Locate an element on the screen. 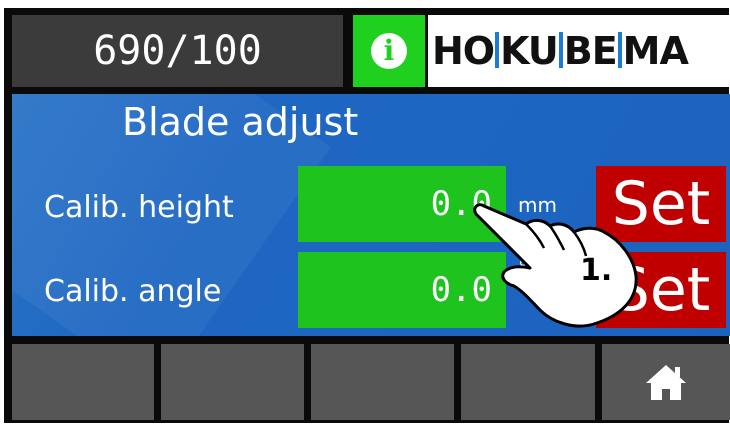 The image size is (730, 424). home-icon is located at coordinates (666, 382).